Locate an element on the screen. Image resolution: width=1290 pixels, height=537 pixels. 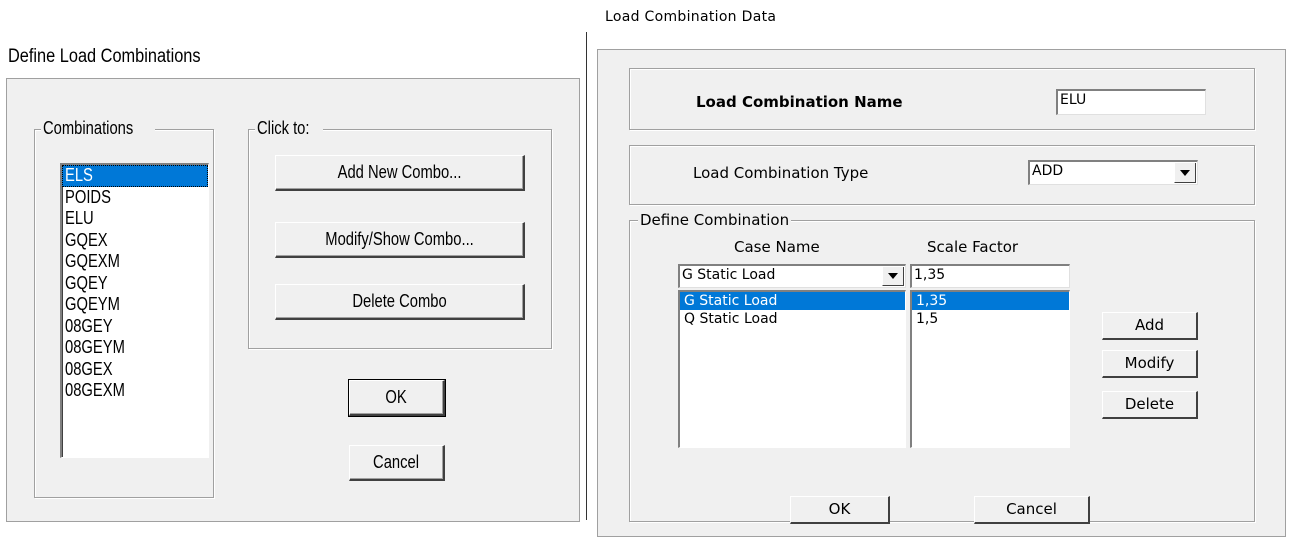
right-cancel-button: Cancel is located at coordinates (1032, 510).